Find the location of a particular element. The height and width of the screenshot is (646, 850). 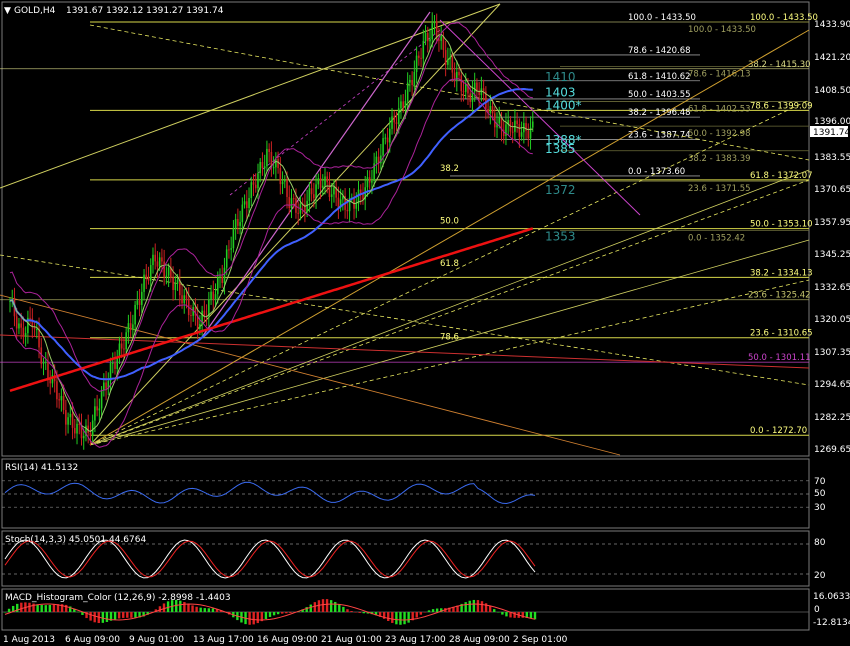

price-tick: 1357.95 is located at coordinates (832, 223).